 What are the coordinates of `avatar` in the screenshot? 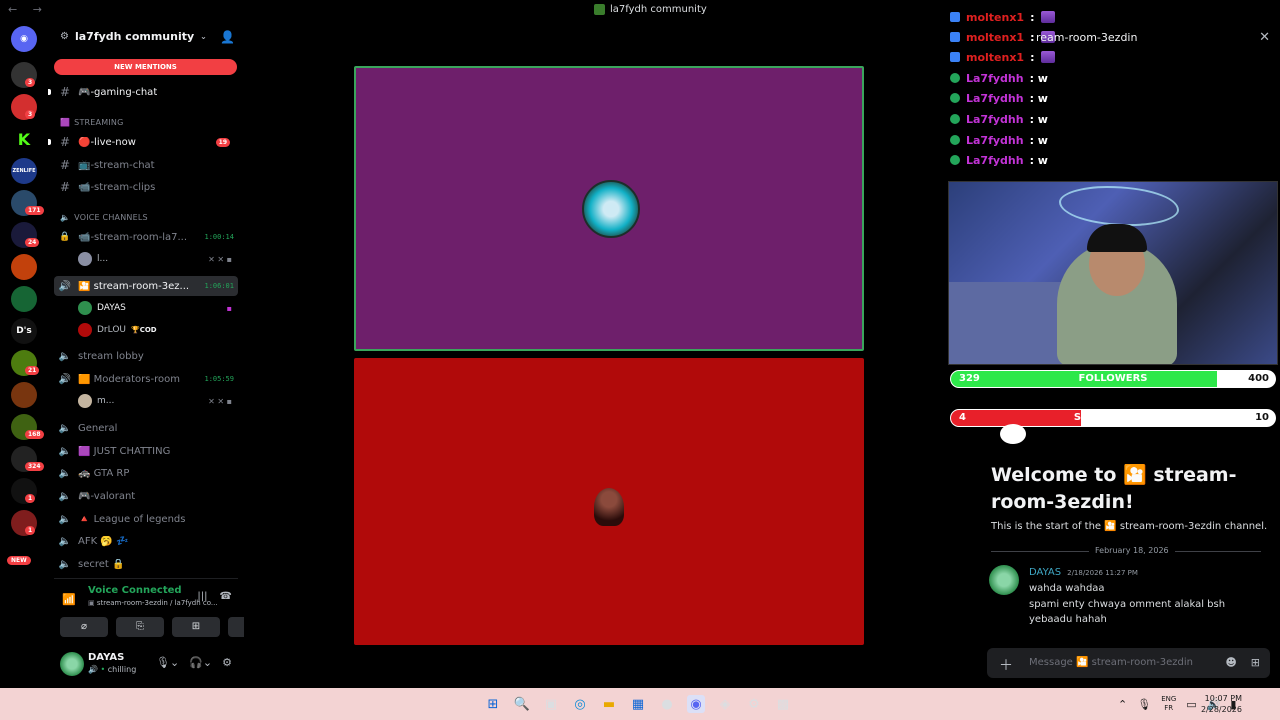 It's located at (85, 308).